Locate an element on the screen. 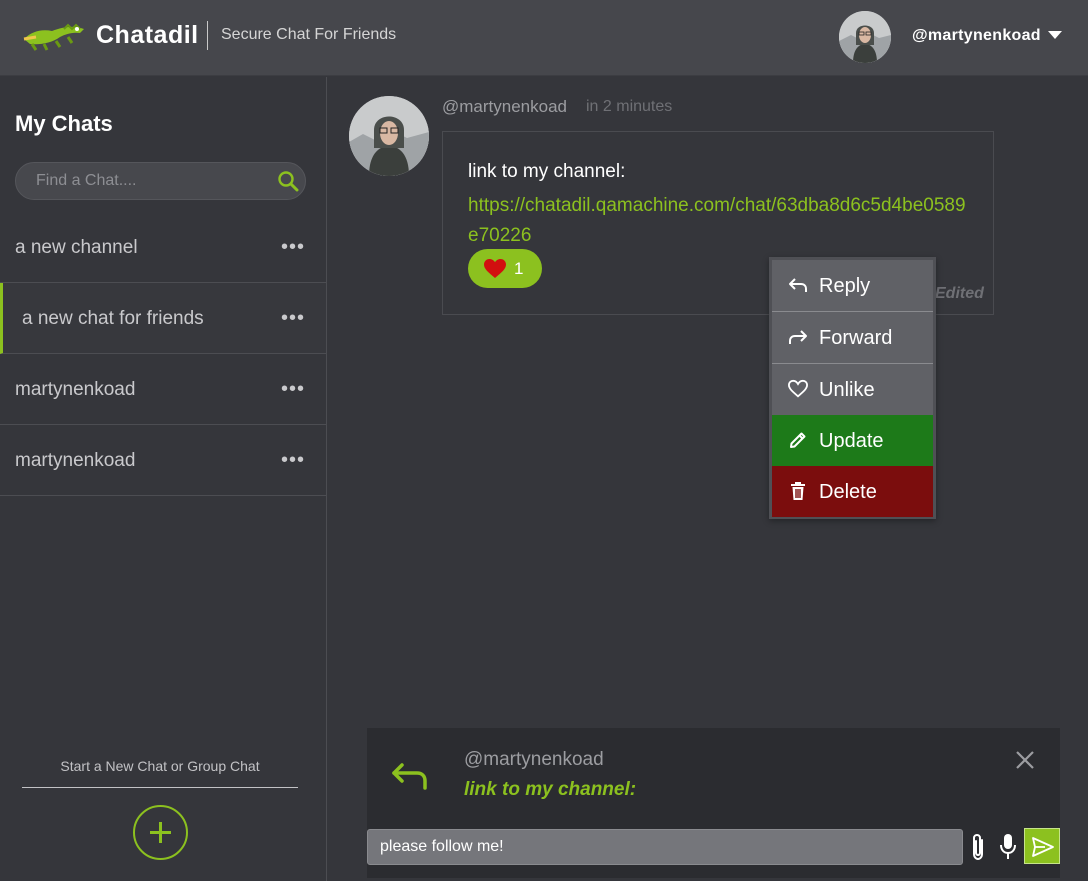 This screenshot has height=881, width=1088. search-icon is located at coordinates (288, 181).